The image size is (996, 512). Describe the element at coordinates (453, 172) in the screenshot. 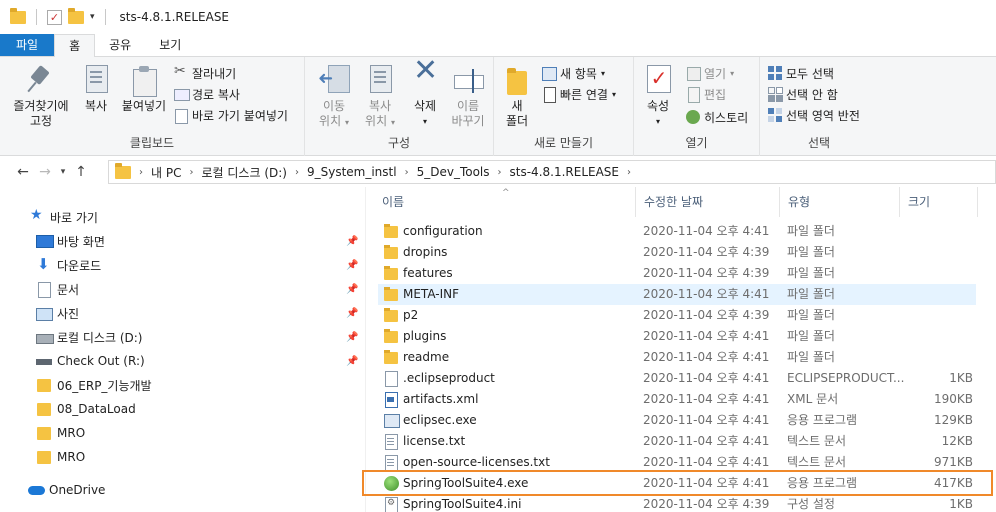

I see `breadcrumb-5-dev-tools: 5_Dev_Tools` at that location.